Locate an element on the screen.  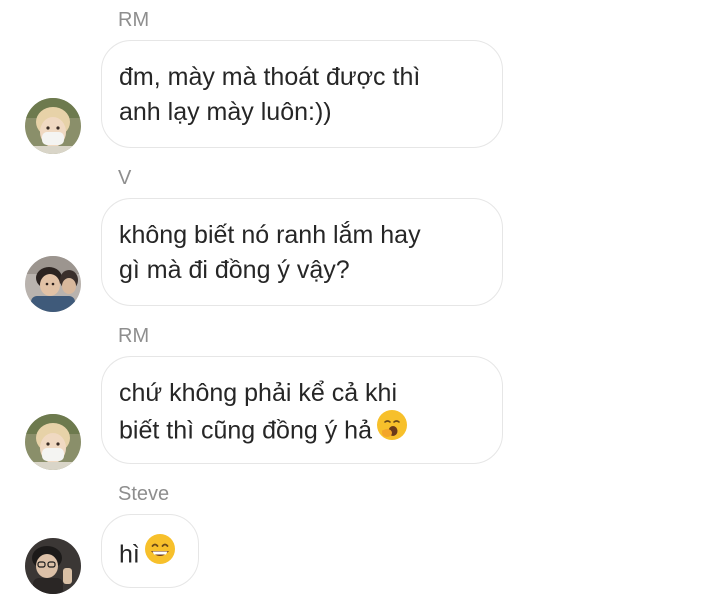
message-line: hì is located at coordinates (150, 555).